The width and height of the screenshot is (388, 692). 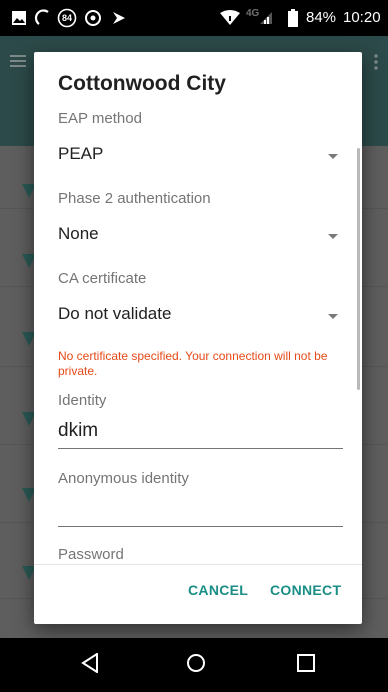 I want to click on home-circle-icon, so click(x=196, y=665).